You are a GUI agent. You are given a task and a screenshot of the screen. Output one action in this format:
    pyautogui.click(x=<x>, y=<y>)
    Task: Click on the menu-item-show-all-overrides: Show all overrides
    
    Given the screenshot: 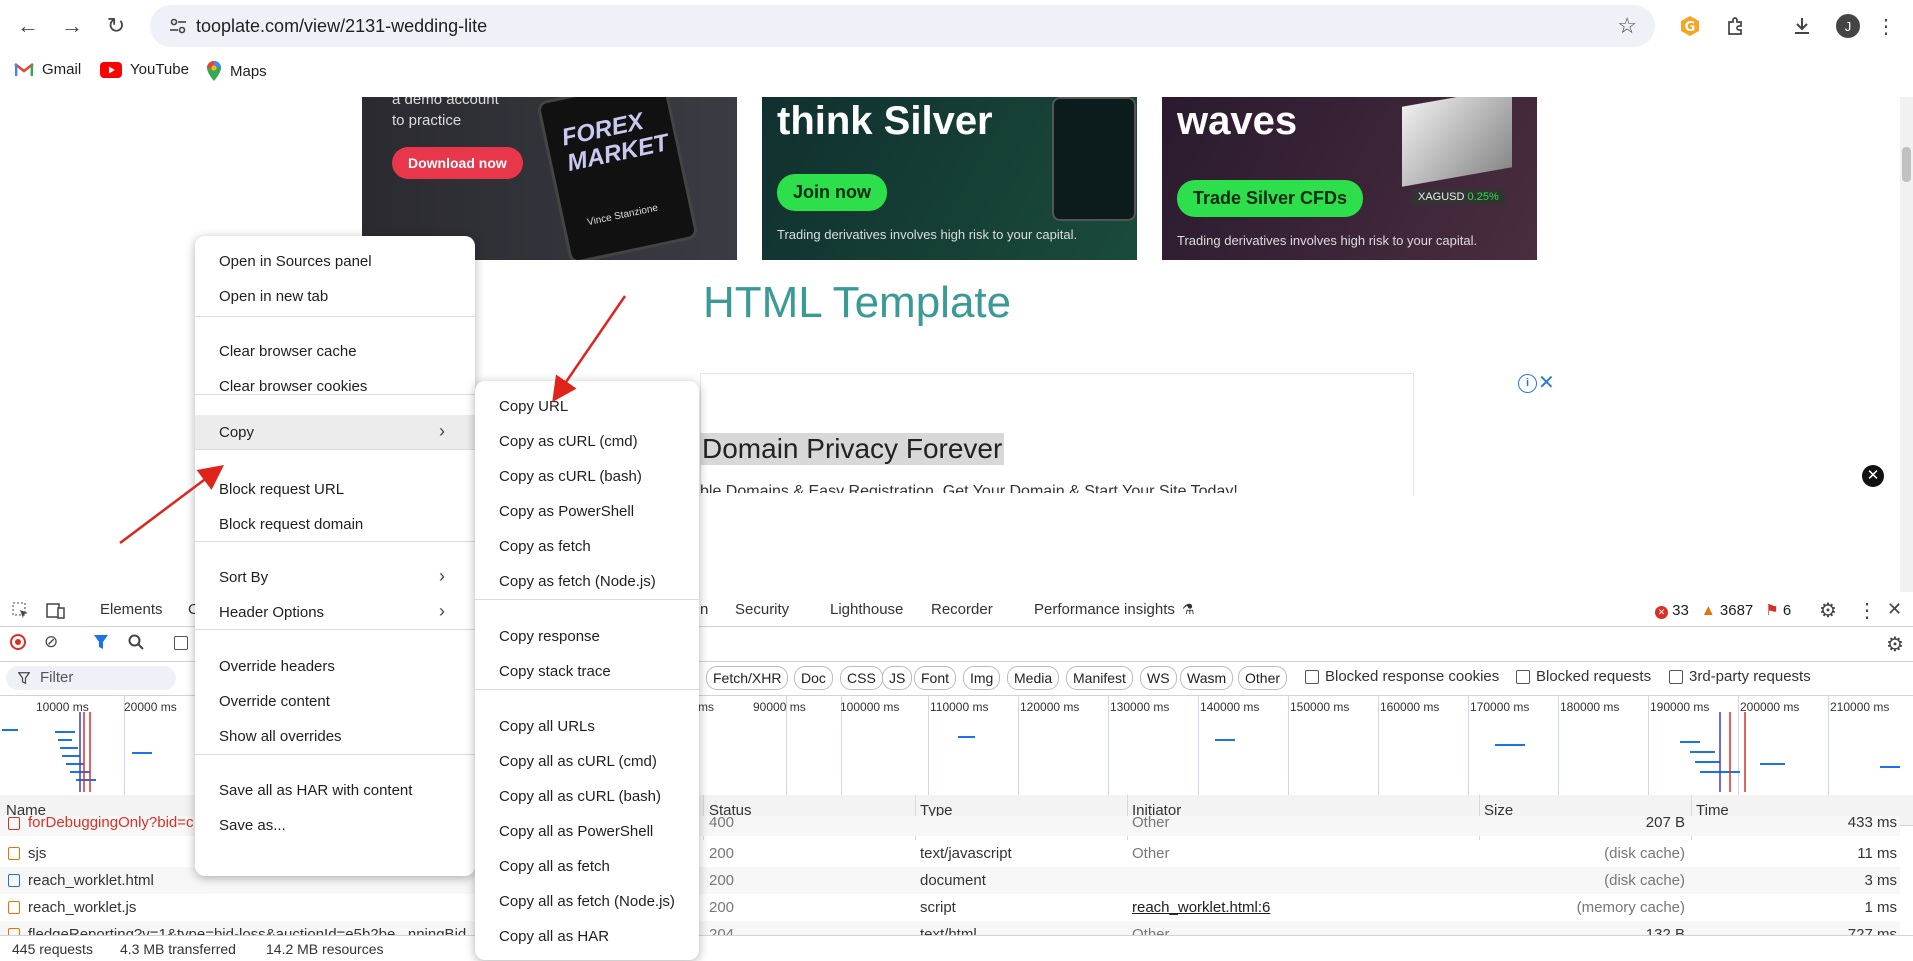 What is the action you would take?
    pyautogui.click(x=335, y=736)
    